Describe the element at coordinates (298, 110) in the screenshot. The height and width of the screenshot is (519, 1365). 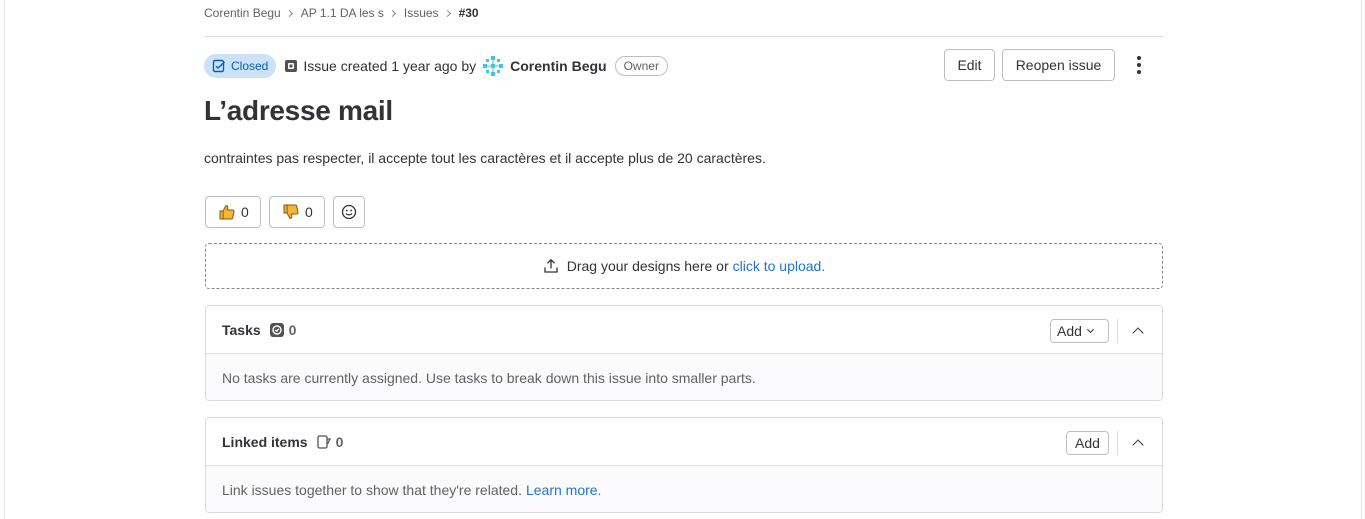
I see `issue-title: L’adresse mail` at that location.